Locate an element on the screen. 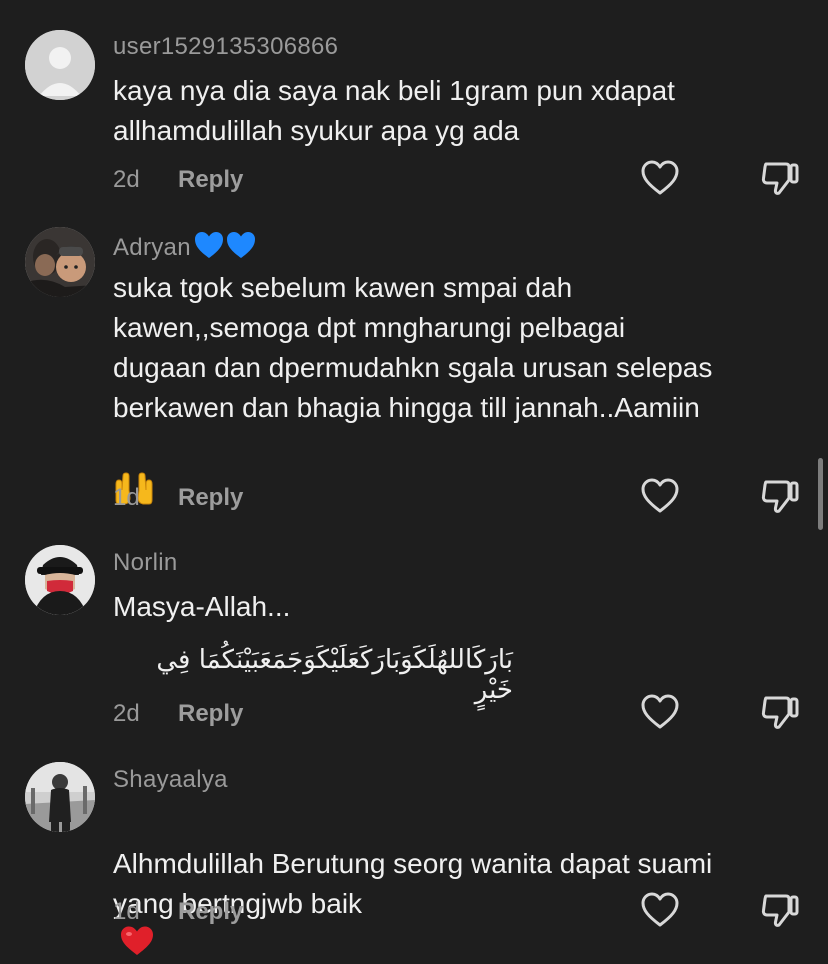  comment-username: Norlin is located at coordinates (145, 563).